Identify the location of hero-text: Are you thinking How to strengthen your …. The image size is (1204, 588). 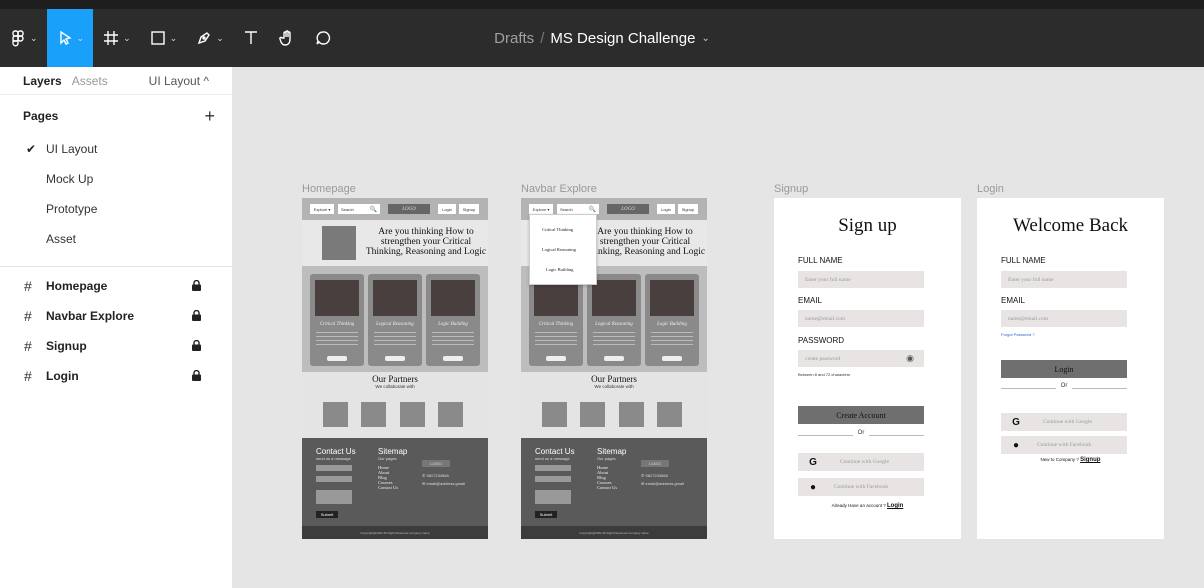
(426, 242).